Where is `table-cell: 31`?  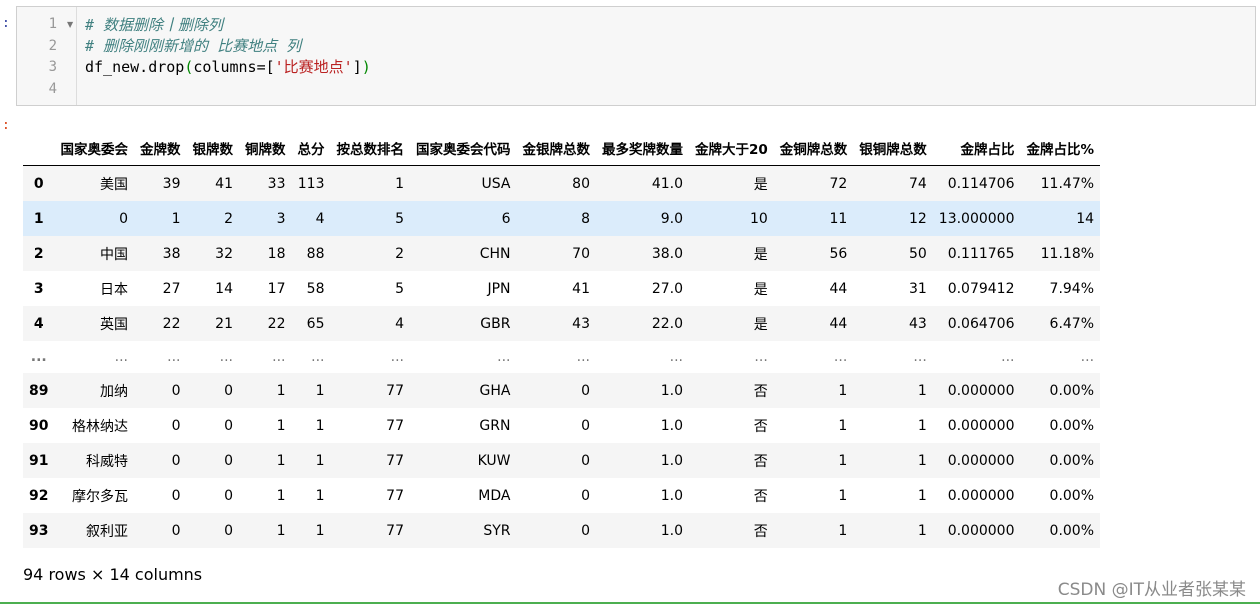
table-cell: 31 is located at coordinates (917, 288).